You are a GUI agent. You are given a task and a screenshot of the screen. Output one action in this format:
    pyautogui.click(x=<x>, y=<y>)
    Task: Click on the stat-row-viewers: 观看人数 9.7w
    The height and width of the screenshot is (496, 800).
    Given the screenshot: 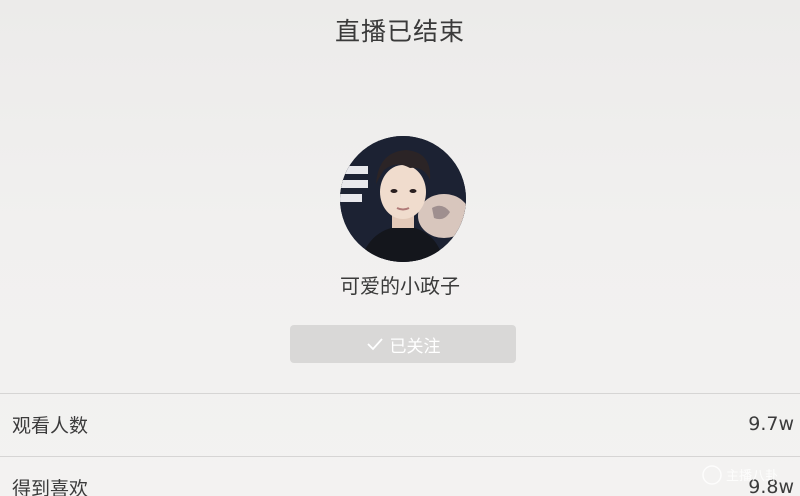 What is the action you would take?
    pyautogui.click(x=400, y=424)
    